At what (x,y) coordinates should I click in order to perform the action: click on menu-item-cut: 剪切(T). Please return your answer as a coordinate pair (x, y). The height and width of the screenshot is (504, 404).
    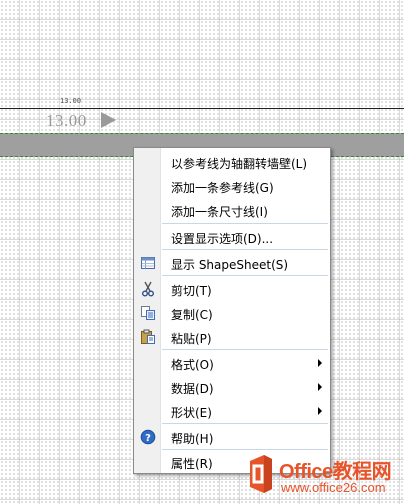
    Looking at the image, I should click on (232, 289).